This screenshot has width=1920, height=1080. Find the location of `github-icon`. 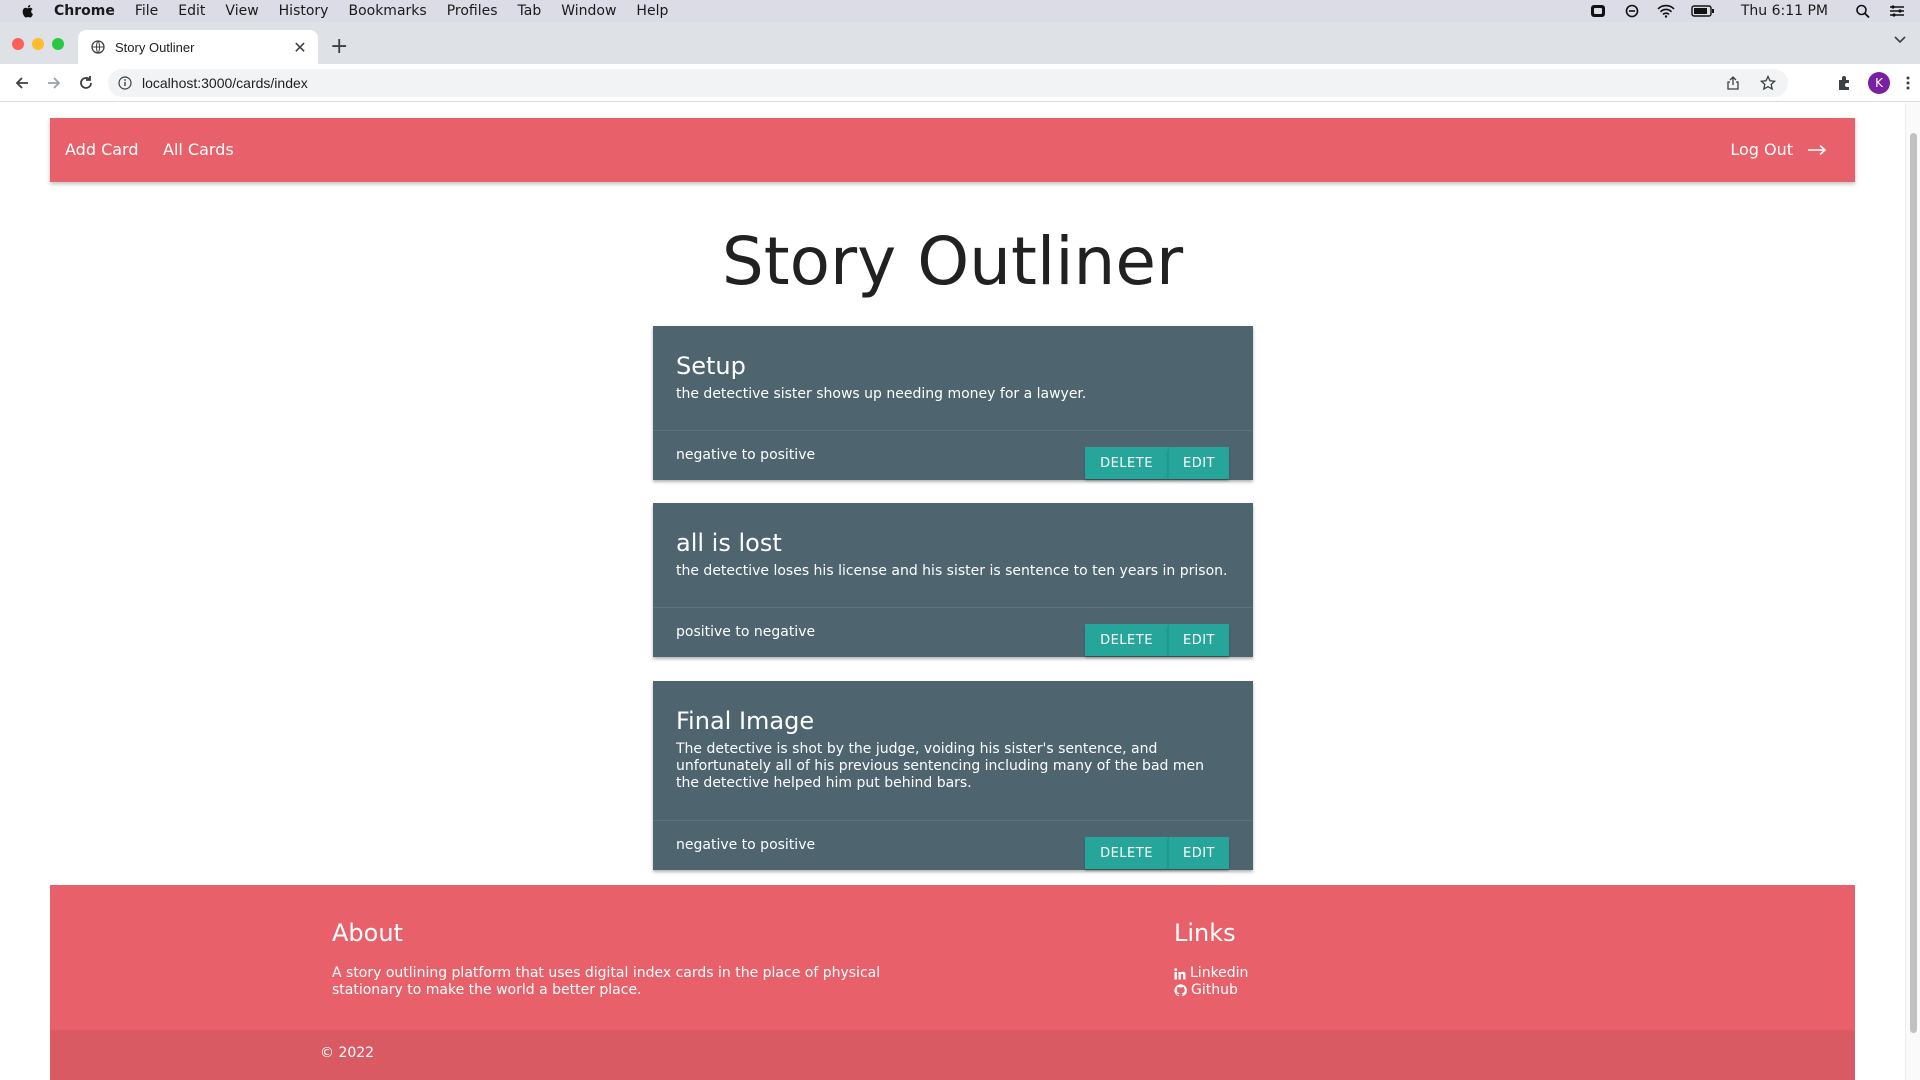

github-icon is located at coordinates (1180, 990).